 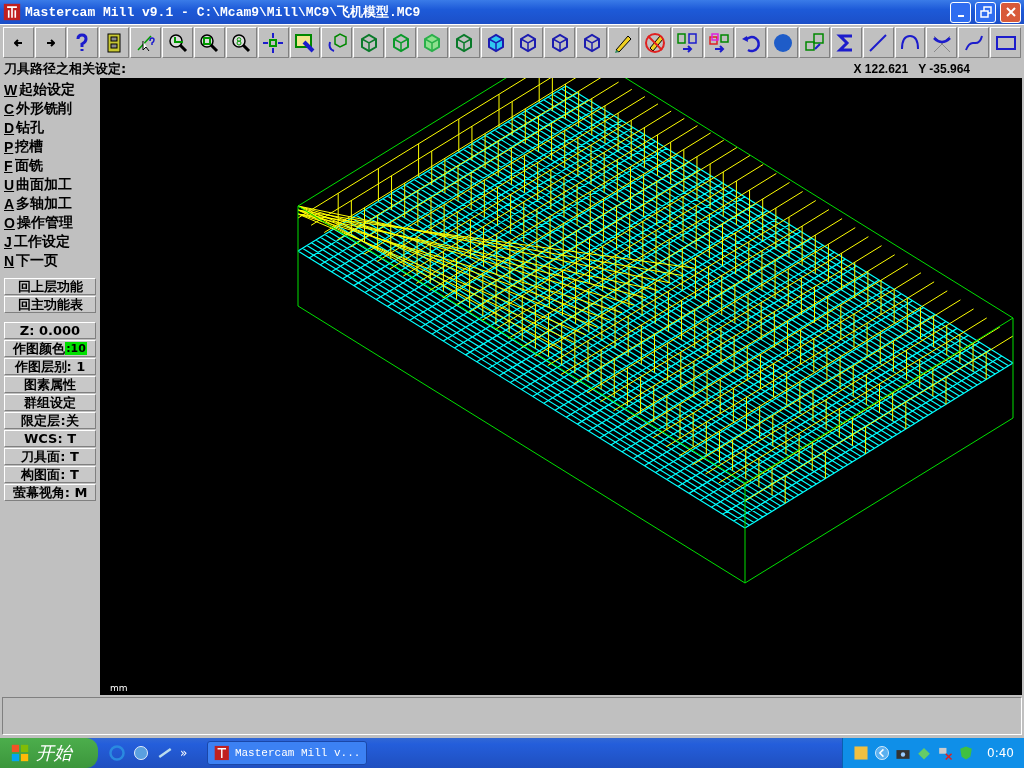 I want to click on unit-label: mm, so click(x=119, y=688).